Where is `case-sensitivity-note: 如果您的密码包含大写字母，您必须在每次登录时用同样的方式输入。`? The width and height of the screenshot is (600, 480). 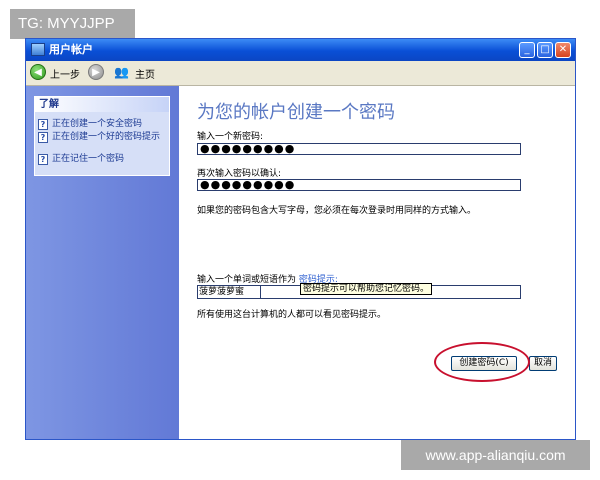
case-sensitivity-note: 如果您的密码包含大写字母，您必须在每次登录时用同样的方式输入。 is located at coordinates (337, 211).